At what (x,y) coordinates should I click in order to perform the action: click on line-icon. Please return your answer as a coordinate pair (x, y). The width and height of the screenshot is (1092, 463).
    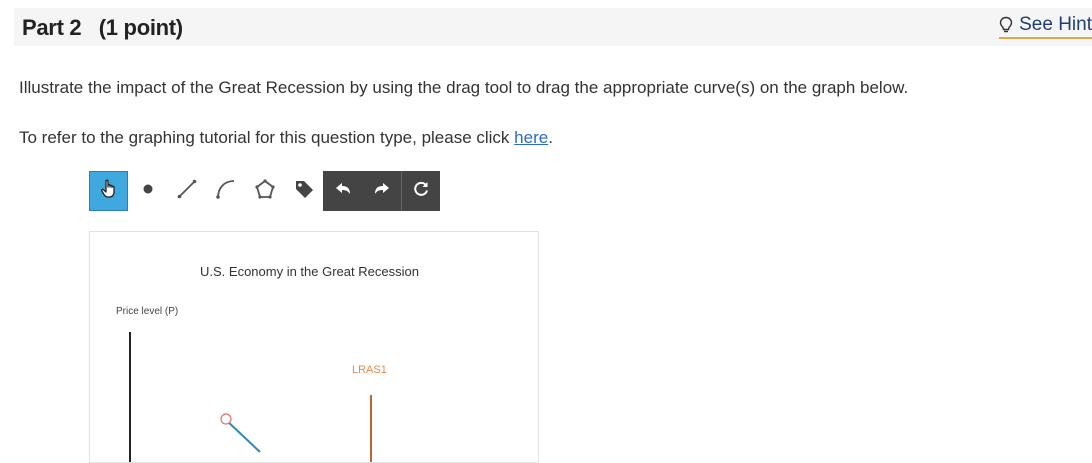
    Looking at the image, I should click on (187, 191).